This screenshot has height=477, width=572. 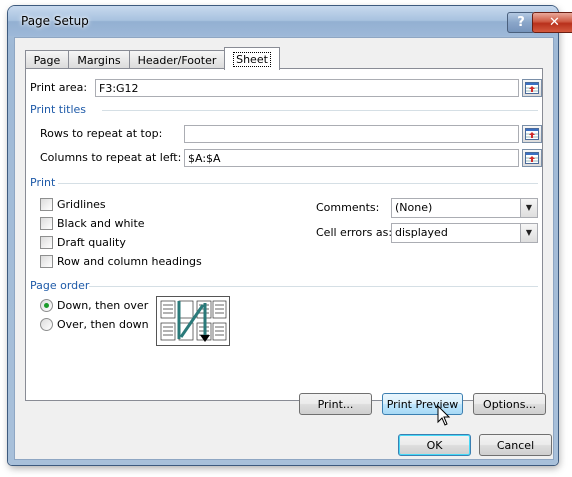 I want to click on close-button: ✕, so click(x=552, y=22).